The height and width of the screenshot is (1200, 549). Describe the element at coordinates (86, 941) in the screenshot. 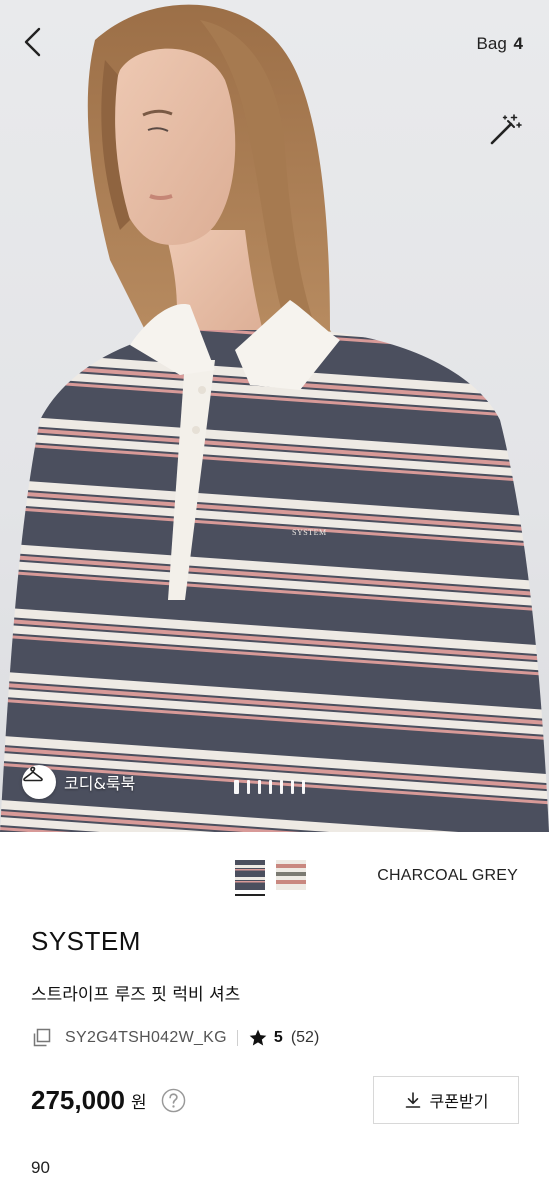

I see `brand-name: SYSTEM` at that location.